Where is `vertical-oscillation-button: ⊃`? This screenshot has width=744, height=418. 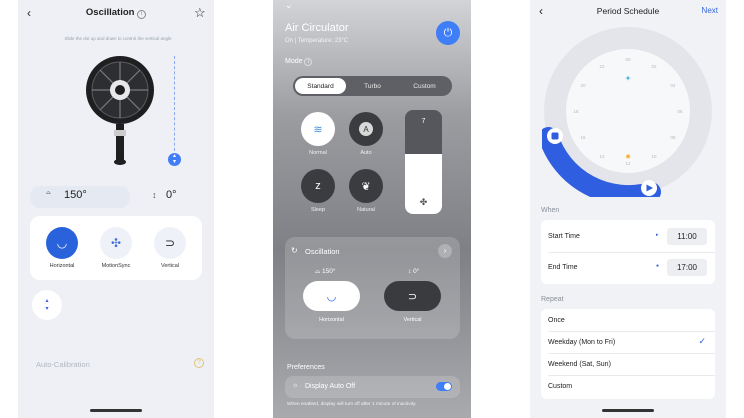 vertical-oscillation-button: ⊃ is located at coordinates (412, 296).